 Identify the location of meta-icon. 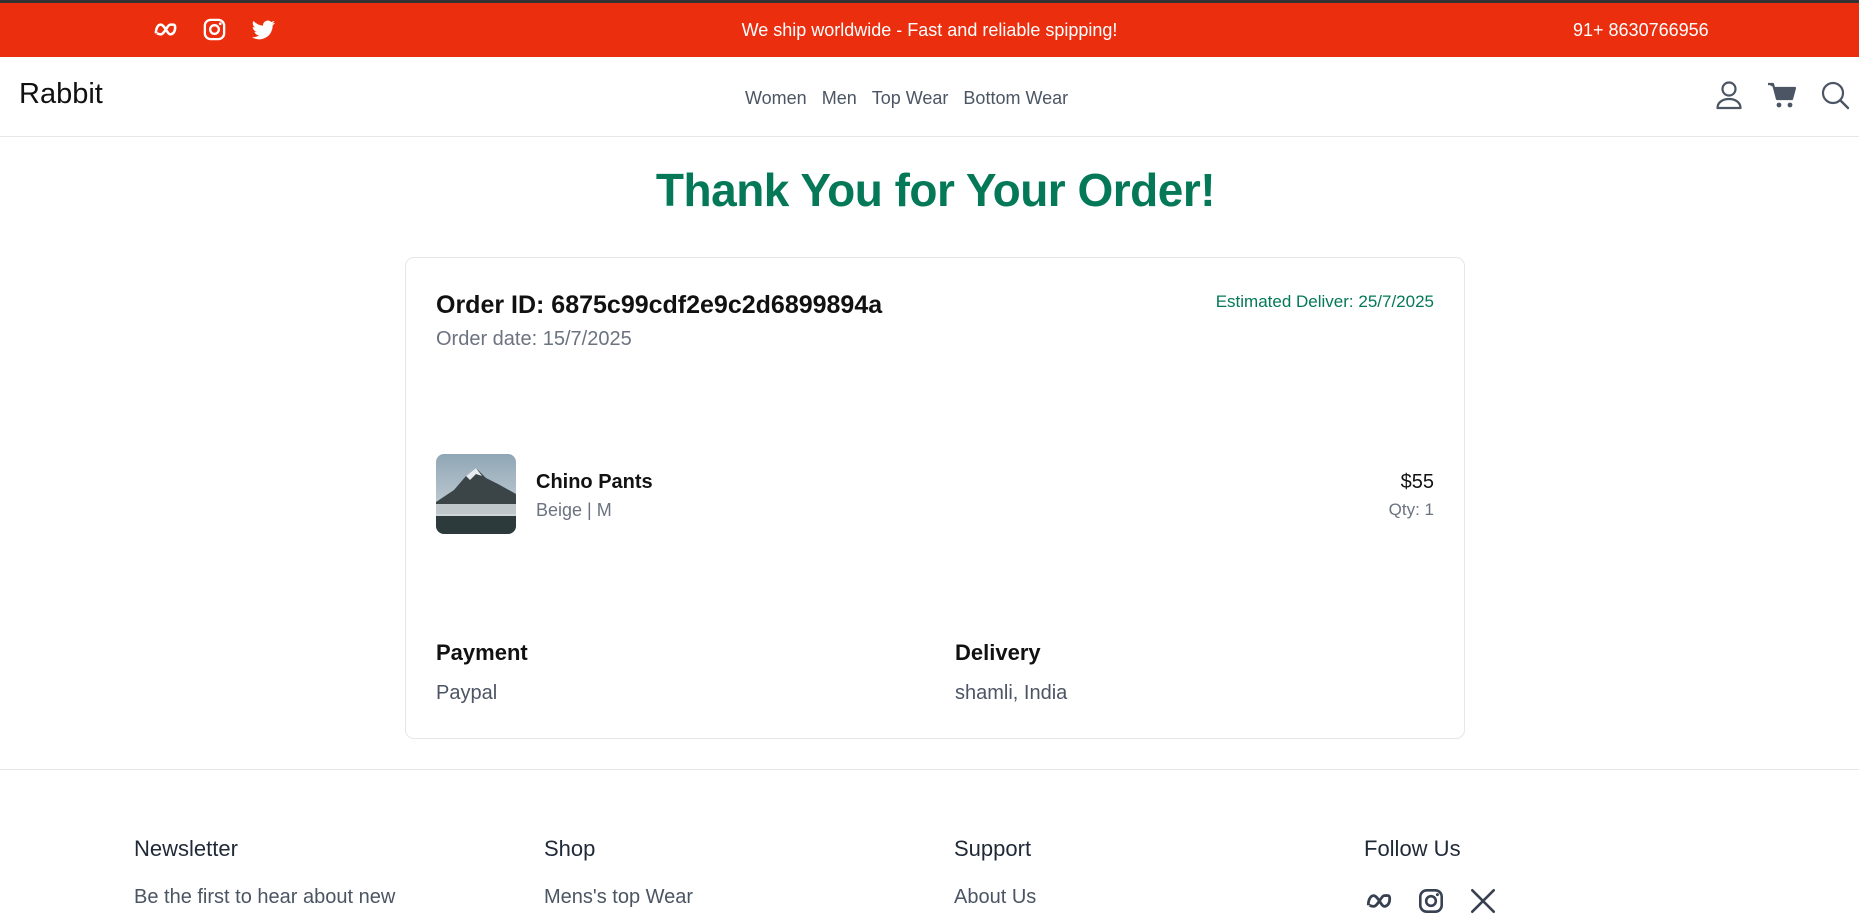
(1379, 901).